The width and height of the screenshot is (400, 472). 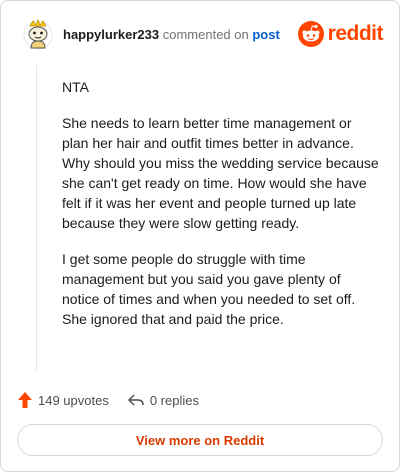 I want to click on reddit-logo-icon, so click(x=310, y=34).